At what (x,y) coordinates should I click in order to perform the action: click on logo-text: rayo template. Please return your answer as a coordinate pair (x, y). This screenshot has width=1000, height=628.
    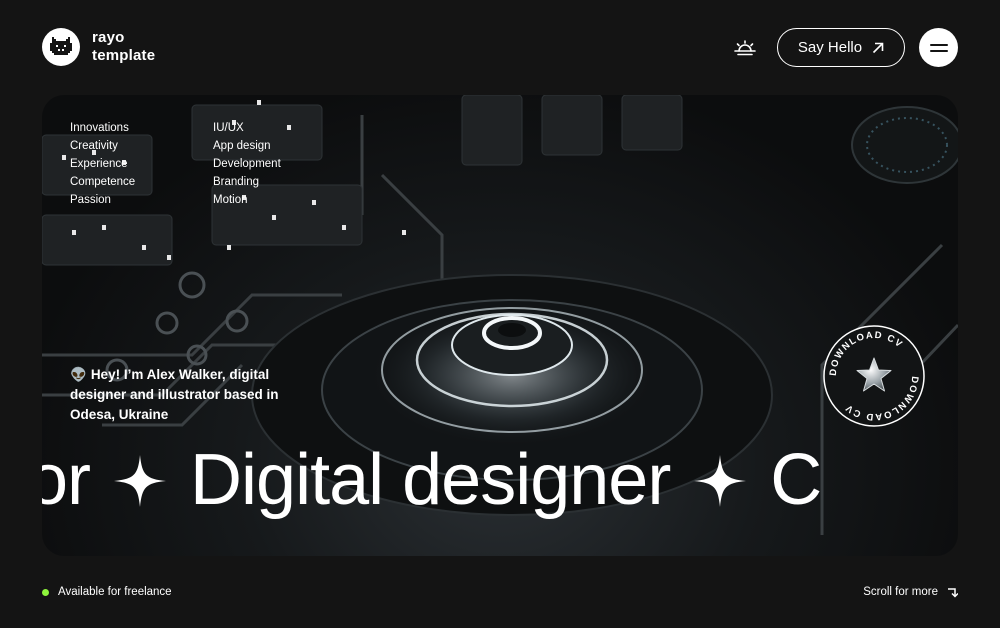
    Looking at the image, I should click on (123, 47).